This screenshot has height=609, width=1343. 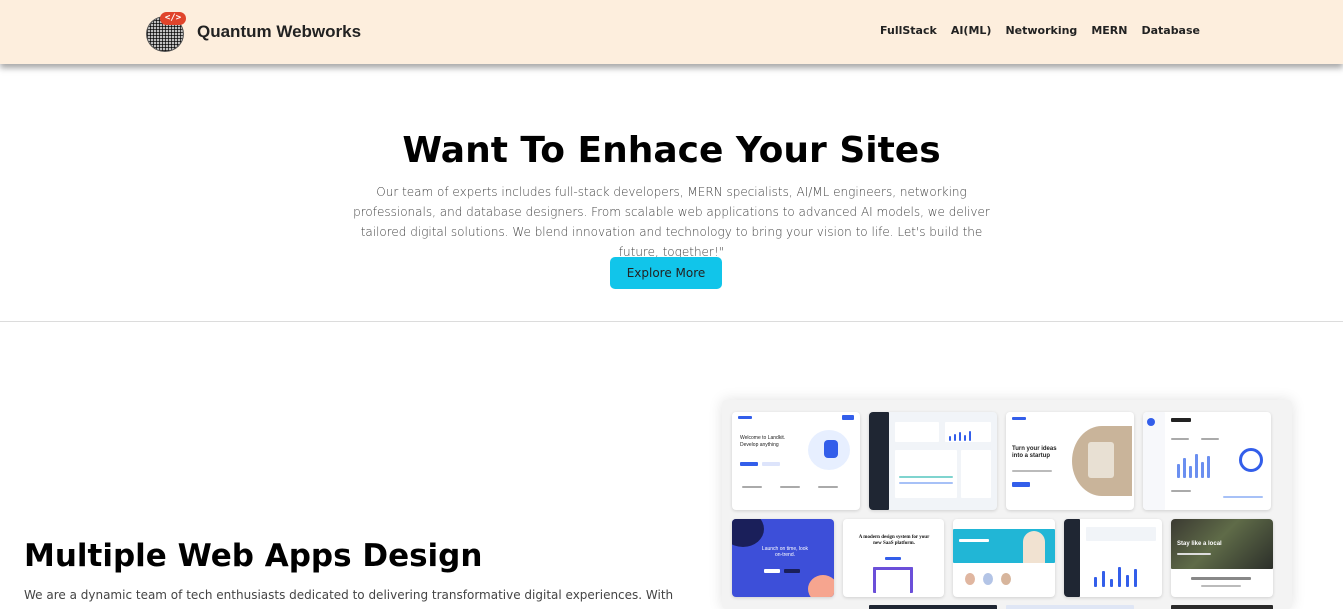 What do you see at coordinates (666, 273) in the screenshot?
I see `explore-more-button: Explore More` at bounding box center [666, 273].